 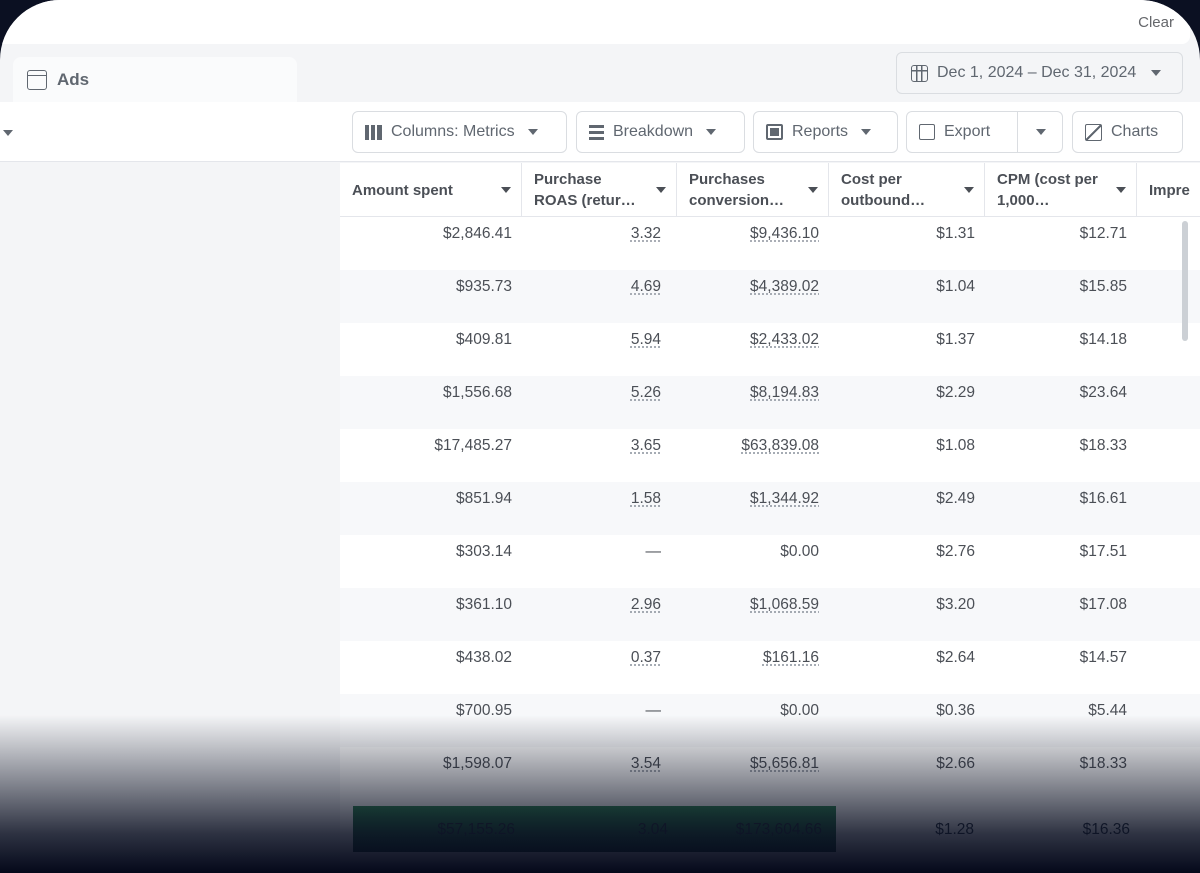 What do you see at coordinates (784, 498) in the screenshot?
I see `table-cell: $1,344.92` at bounding box center [784, 498].